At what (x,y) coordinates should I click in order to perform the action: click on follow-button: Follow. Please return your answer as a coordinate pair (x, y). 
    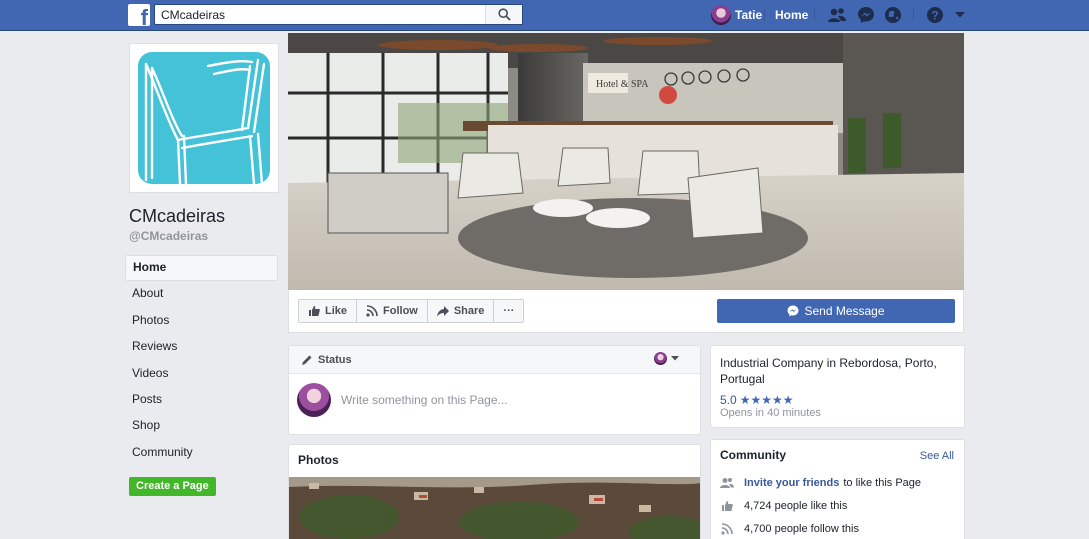
    Looking at the image, I should click on (392, 311).